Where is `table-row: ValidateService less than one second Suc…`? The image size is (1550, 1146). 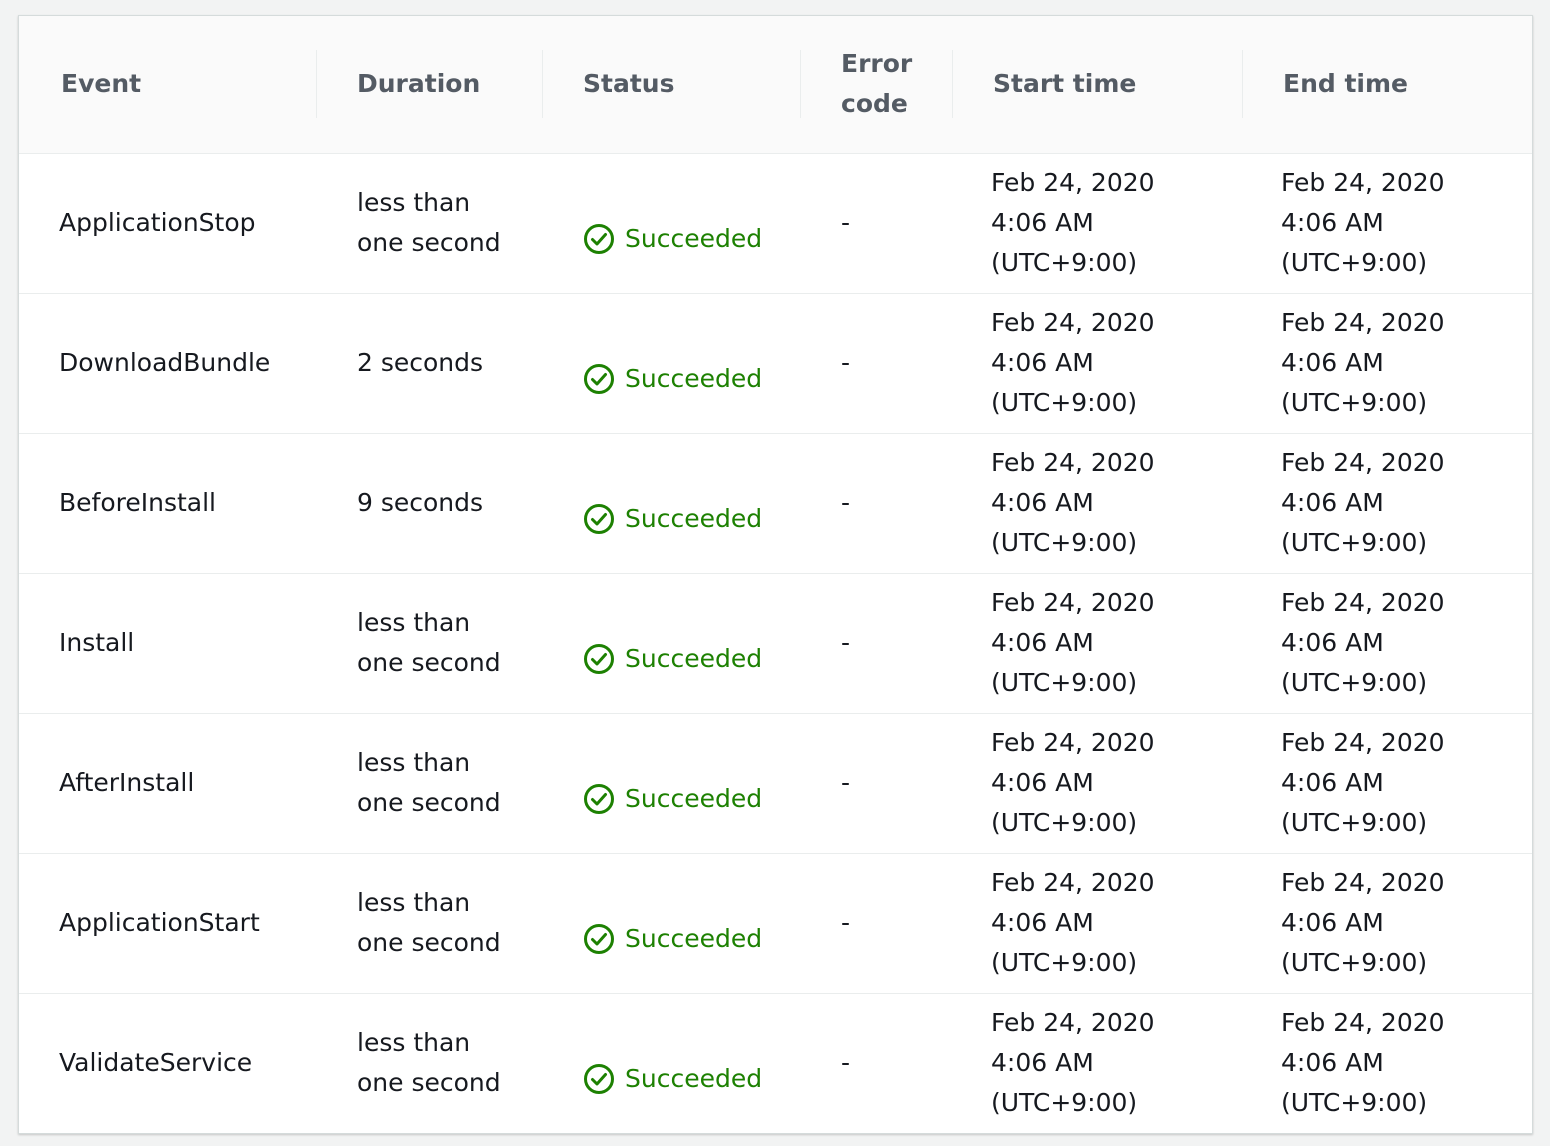
table-row: ValidateService less than one second Suc… is located at coordinates (775, 1063).